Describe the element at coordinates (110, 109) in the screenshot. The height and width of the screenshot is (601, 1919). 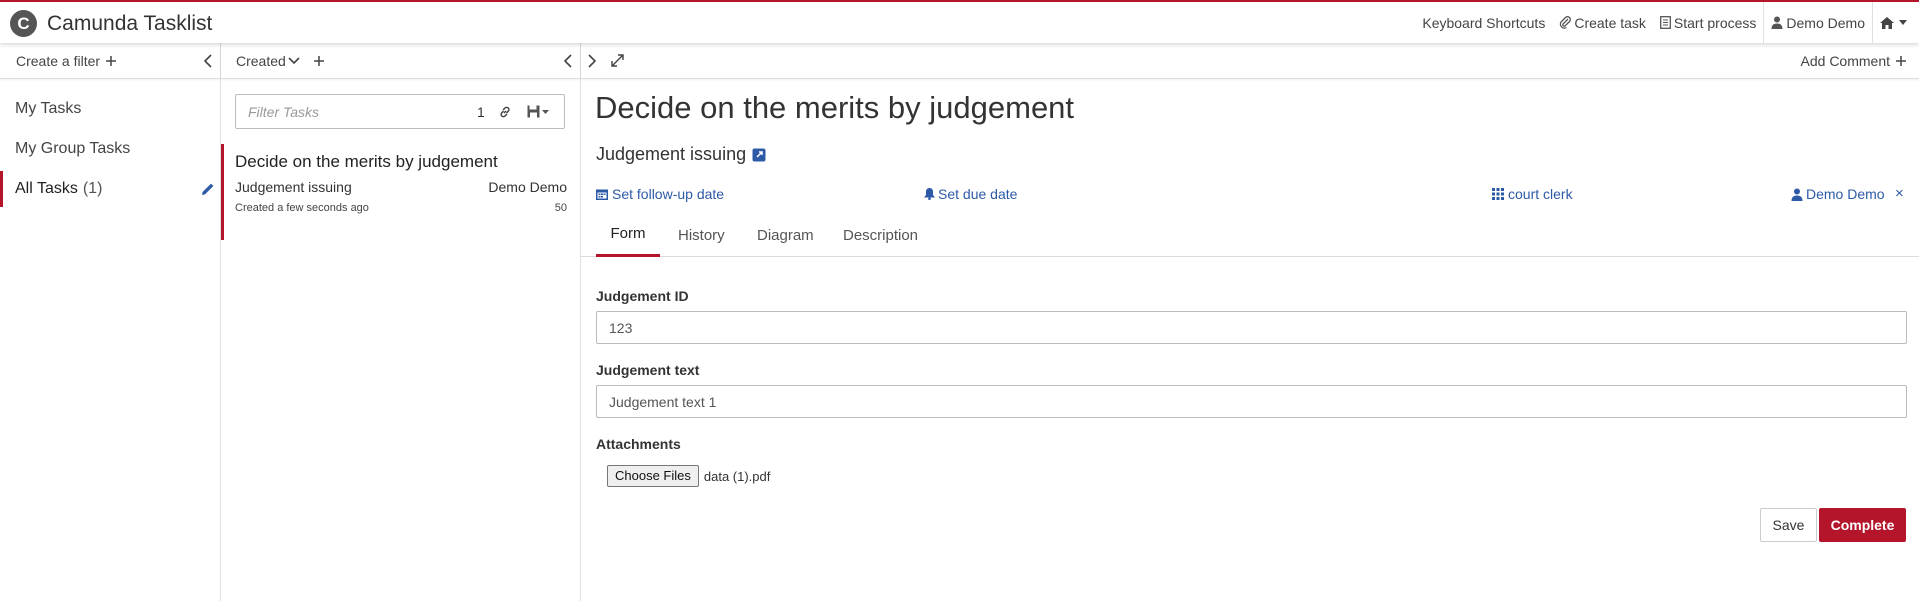
I see `filter-my-tasks: My Tasks` at that location.